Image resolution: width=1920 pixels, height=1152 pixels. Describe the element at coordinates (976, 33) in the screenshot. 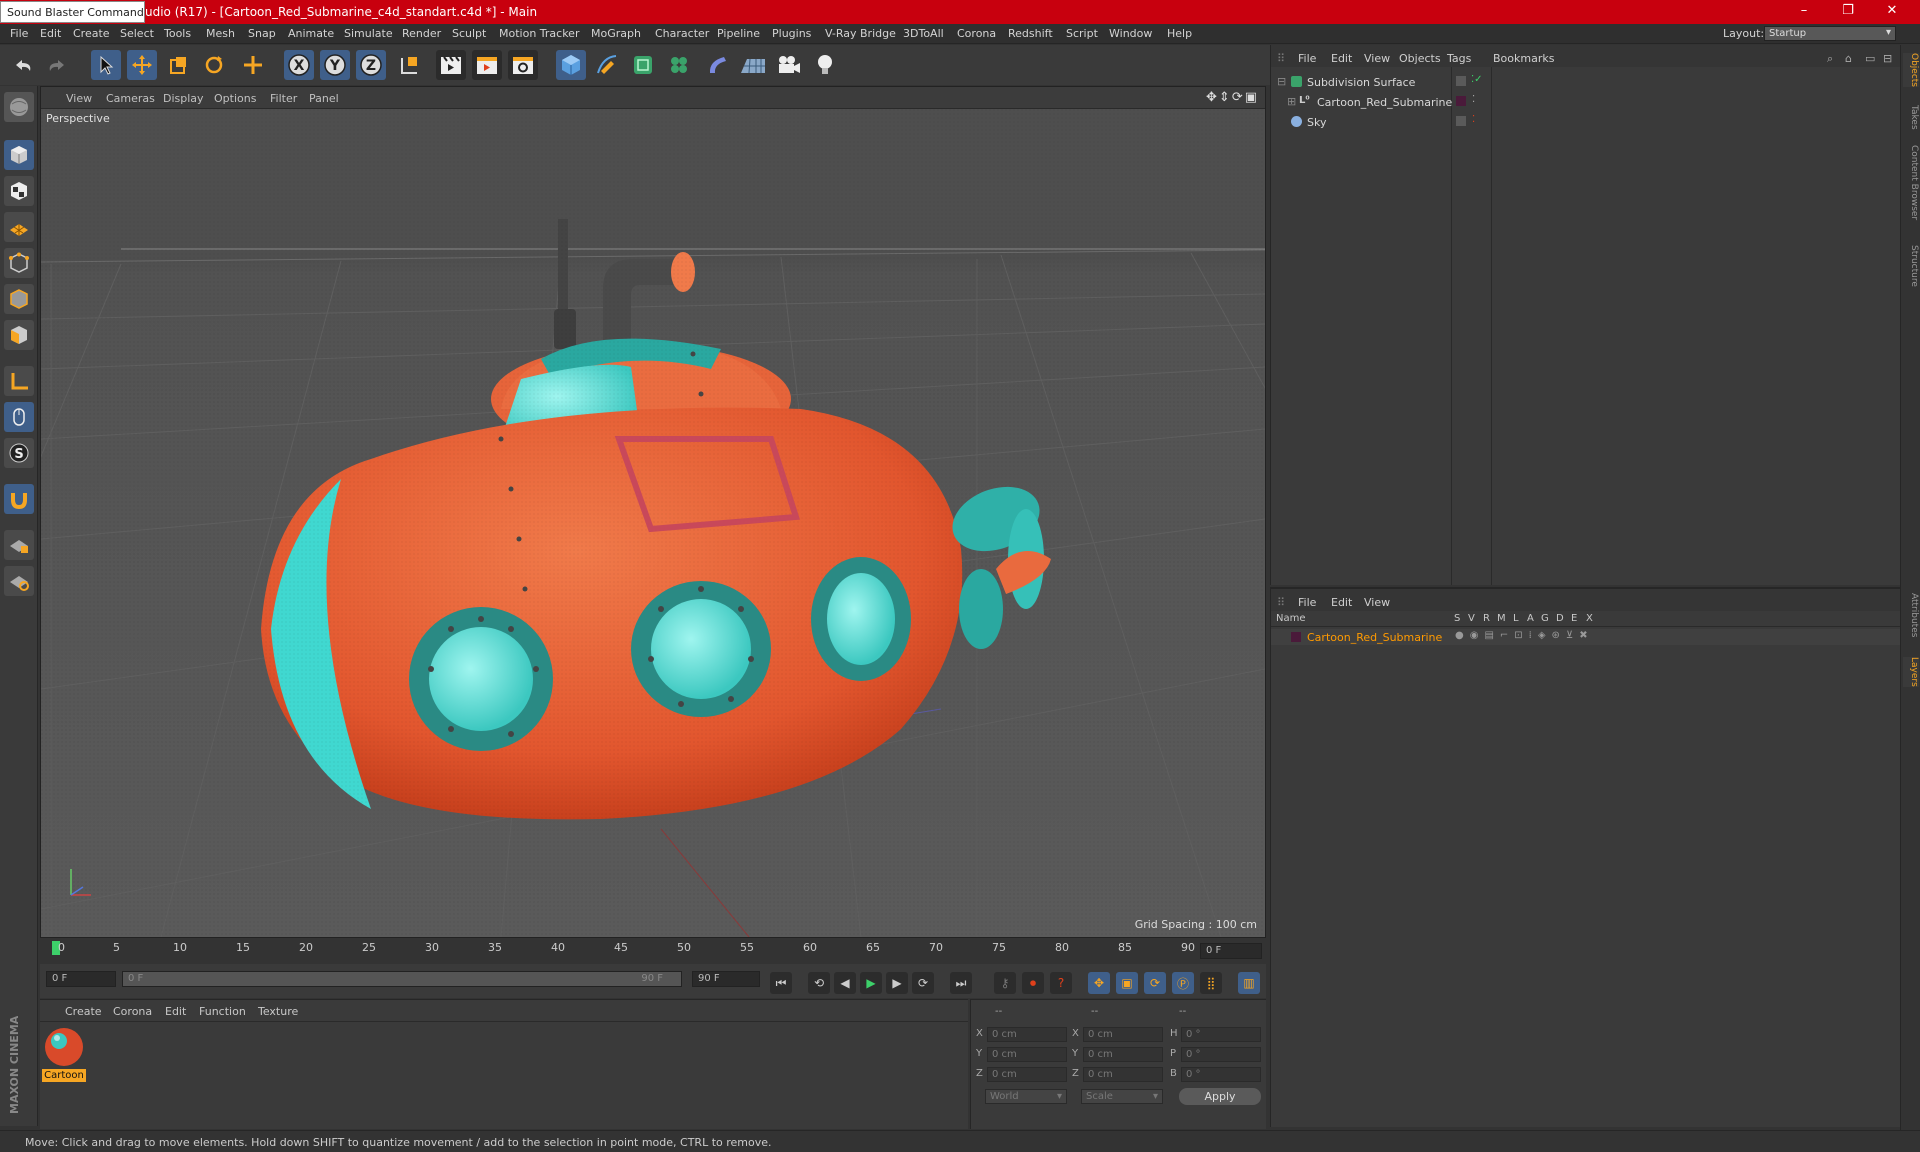

I see `menu-corona: Corona` at that location.